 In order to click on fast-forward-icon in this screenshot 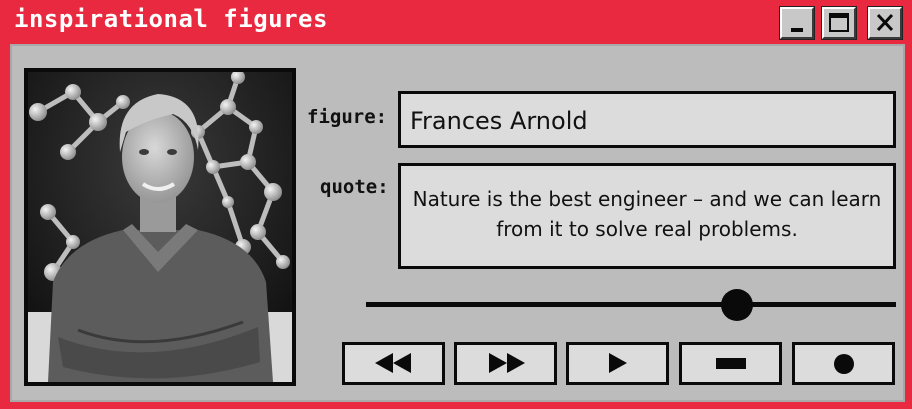, I will do `click(507, 363)`.